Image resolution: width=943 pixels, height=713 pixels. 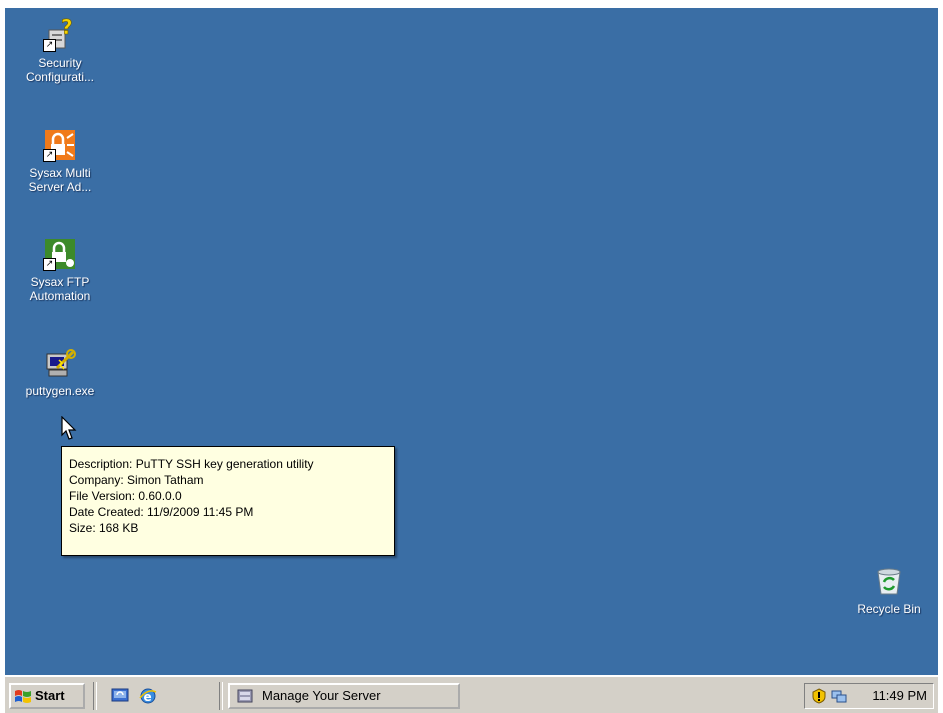 I want to click on tooltip-date-created: Date Created: 11/9/2009 11:45 PM, so click(x=161, y=512).